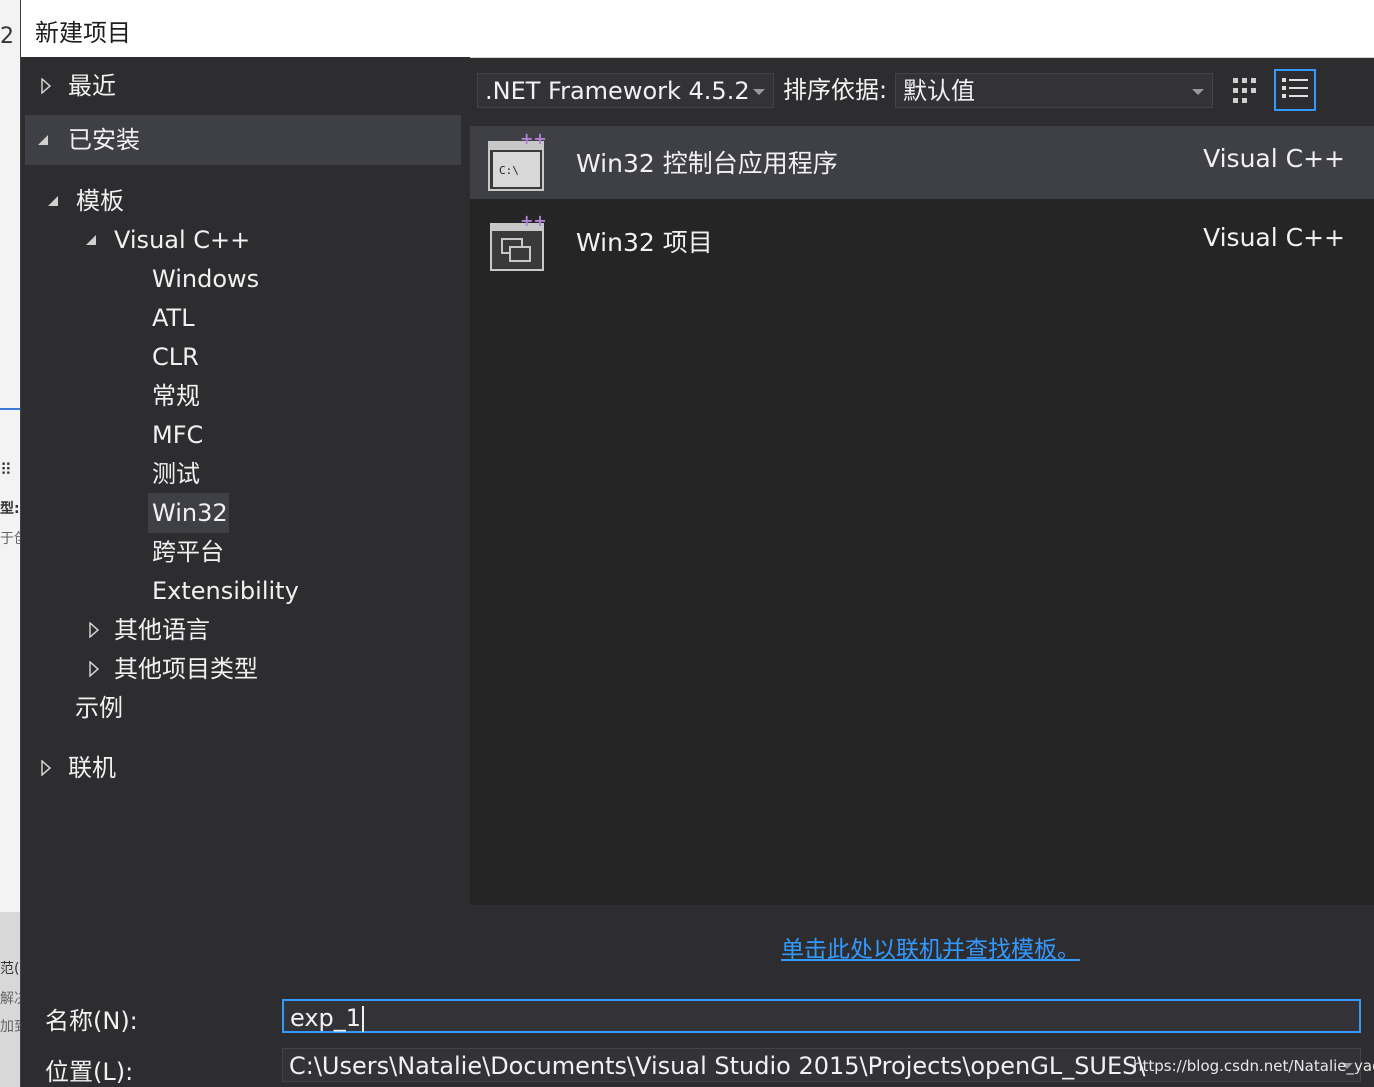  I want to click on tree-item-visual-cpp: Visual C++, so click(268, 240).